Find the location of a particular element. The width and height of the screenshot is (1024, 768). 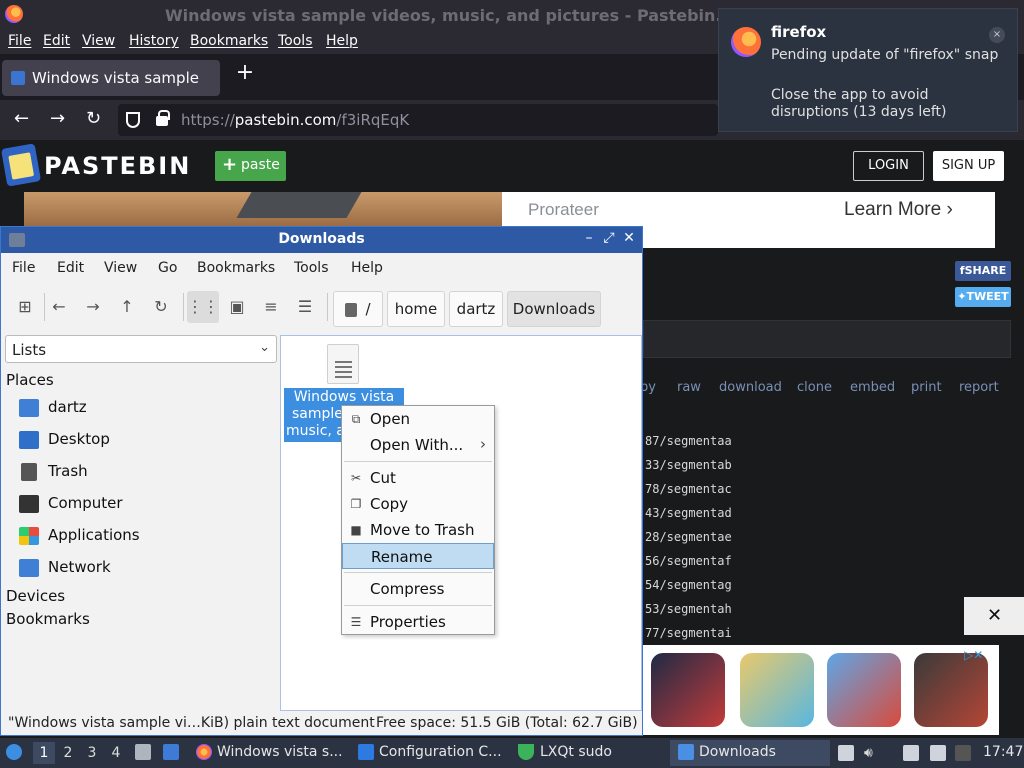

ctx-cut: ✂ Cut is located at coordinates (418, 478).